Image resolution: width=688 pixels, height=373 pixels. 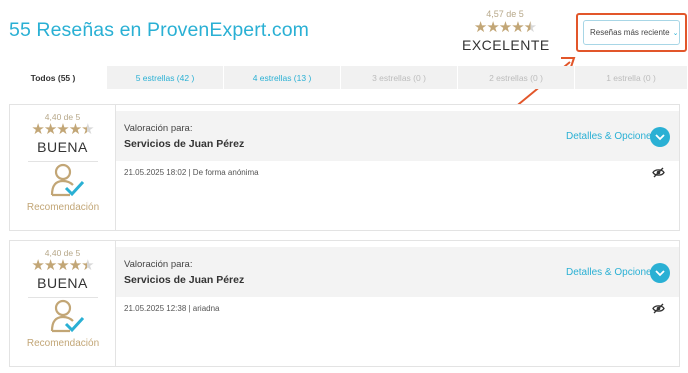 I want to click on tab-3-stars: 3 estrellas (0 ), so click(x=399, y=77).